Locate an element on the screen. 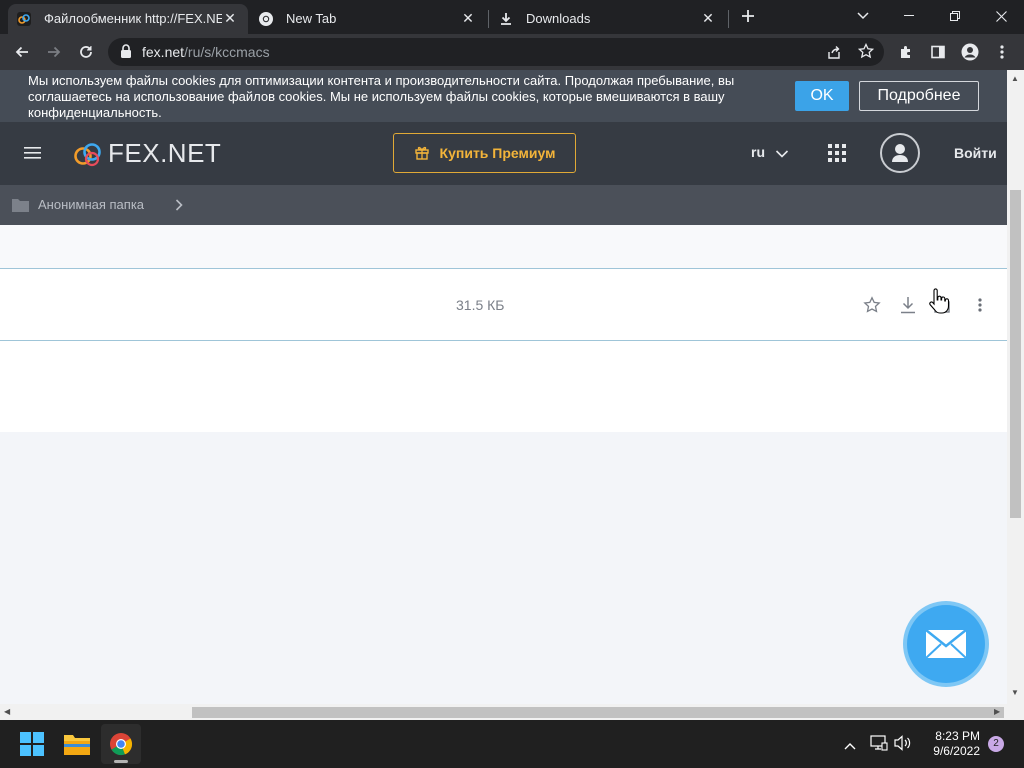  folder-icon is located at coordinates (20, 207).